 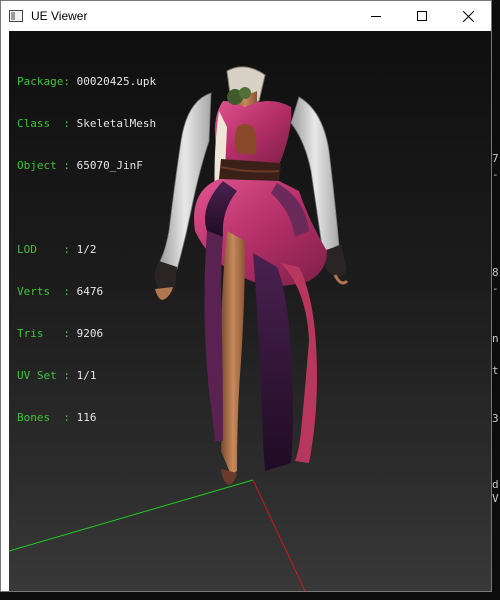 I want to click on minimize-icon, so click(x=376, y=16).